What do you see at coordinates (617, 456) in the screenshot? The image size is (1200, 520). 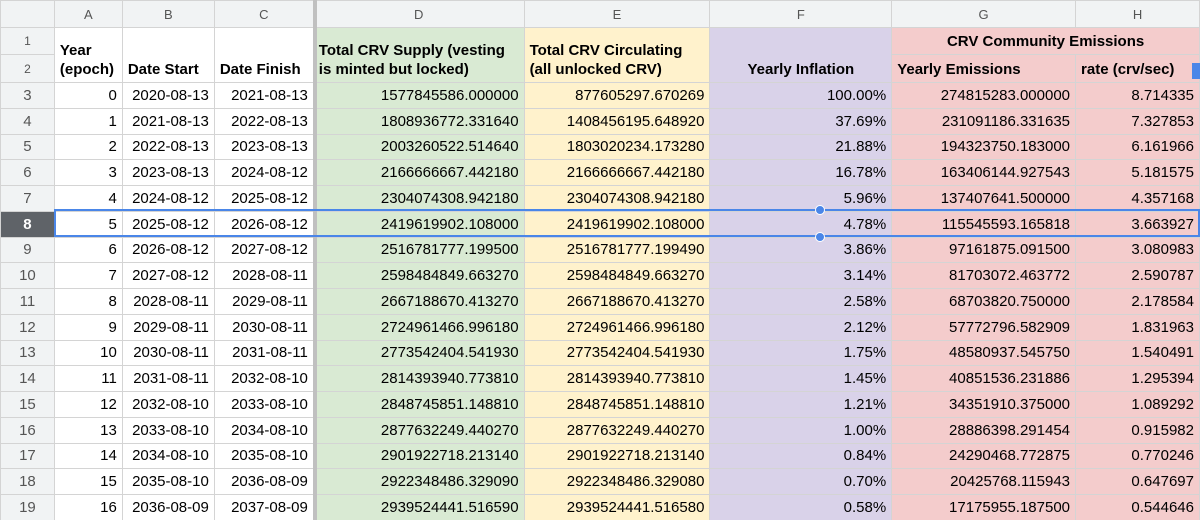 I see `cell-circulating: 2901922718.213140` at bounding box center [617, 456].